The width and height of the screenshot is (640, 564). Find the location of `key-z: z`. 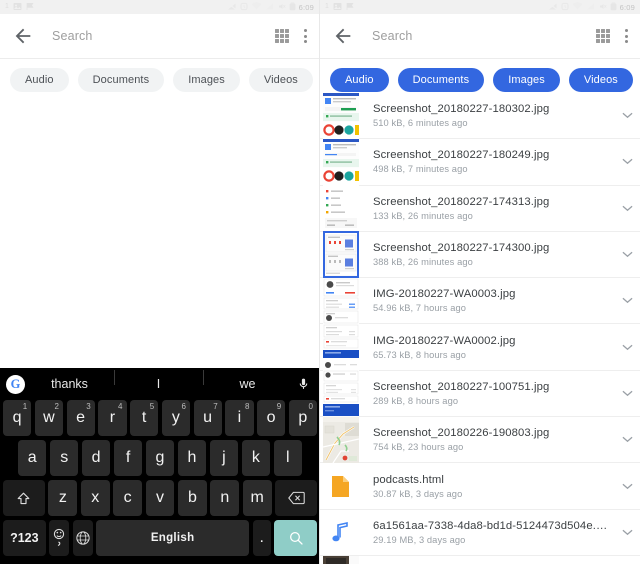

key-z: z is located at coordinates (63, 498).